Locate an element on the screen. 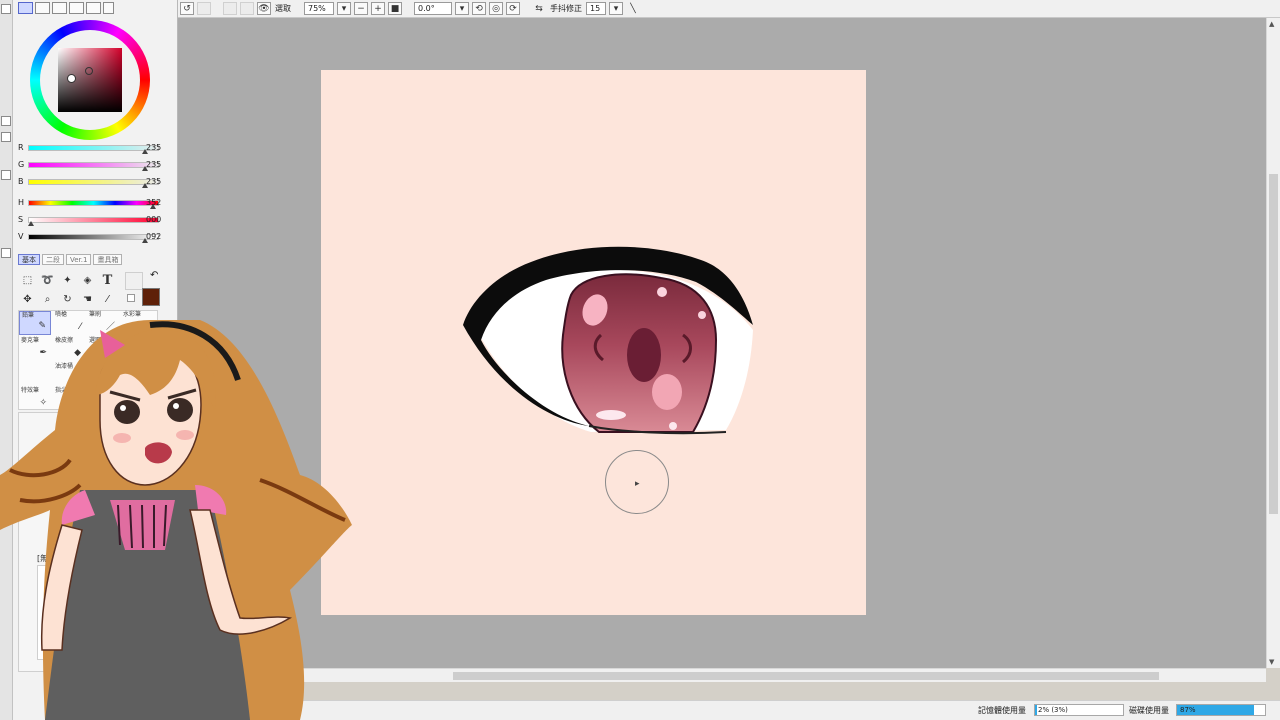  stabilizer-label: 手抖修正 is located at coordinates (566, 8).